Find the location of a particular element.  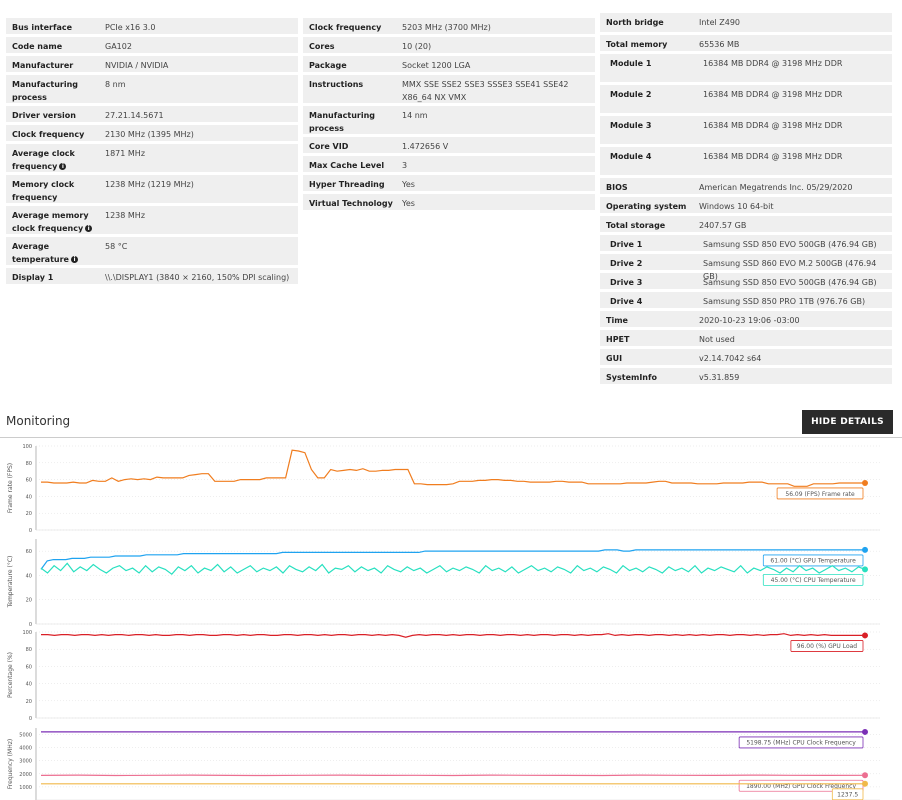

series-value-label: 5198.75 (MHz) CPU Clock Frequency is located at coordinates (801, 743).